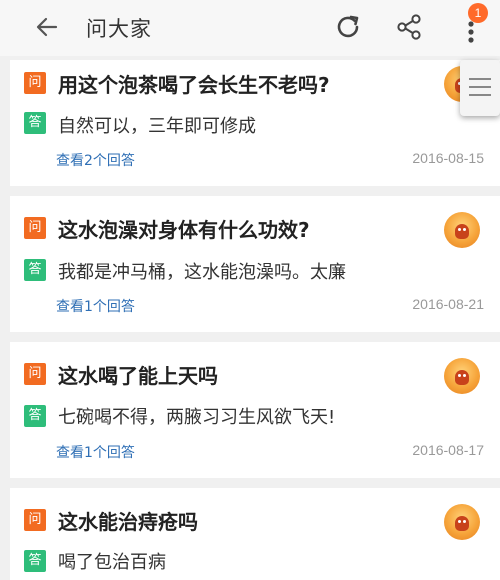 Image resolution: width=500 pixels, height=580 pixels. I want to click on question-text: 用这个泡茶喝了会长生不老吗?, so click(194, 85).